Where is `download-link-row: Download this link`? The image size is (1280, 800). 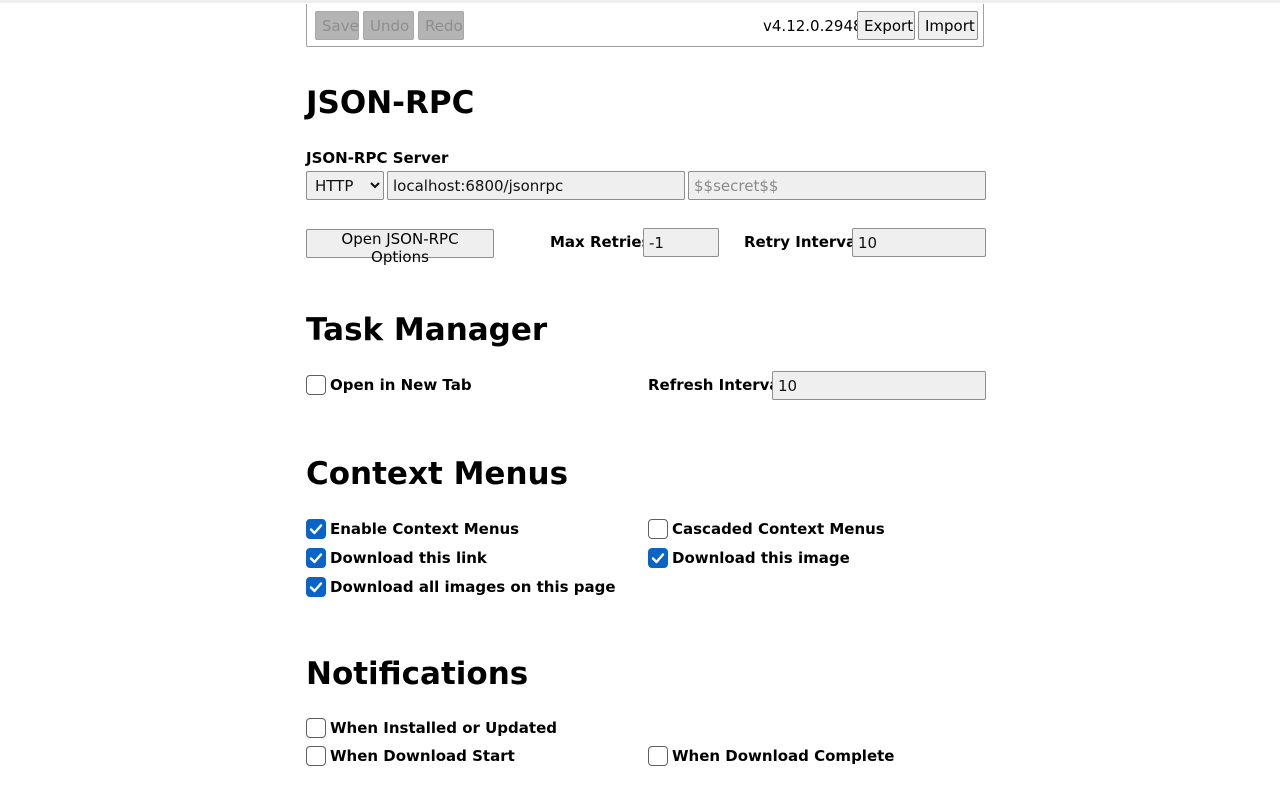 download-link-row: Download this link is located at coordinates (396, 558).